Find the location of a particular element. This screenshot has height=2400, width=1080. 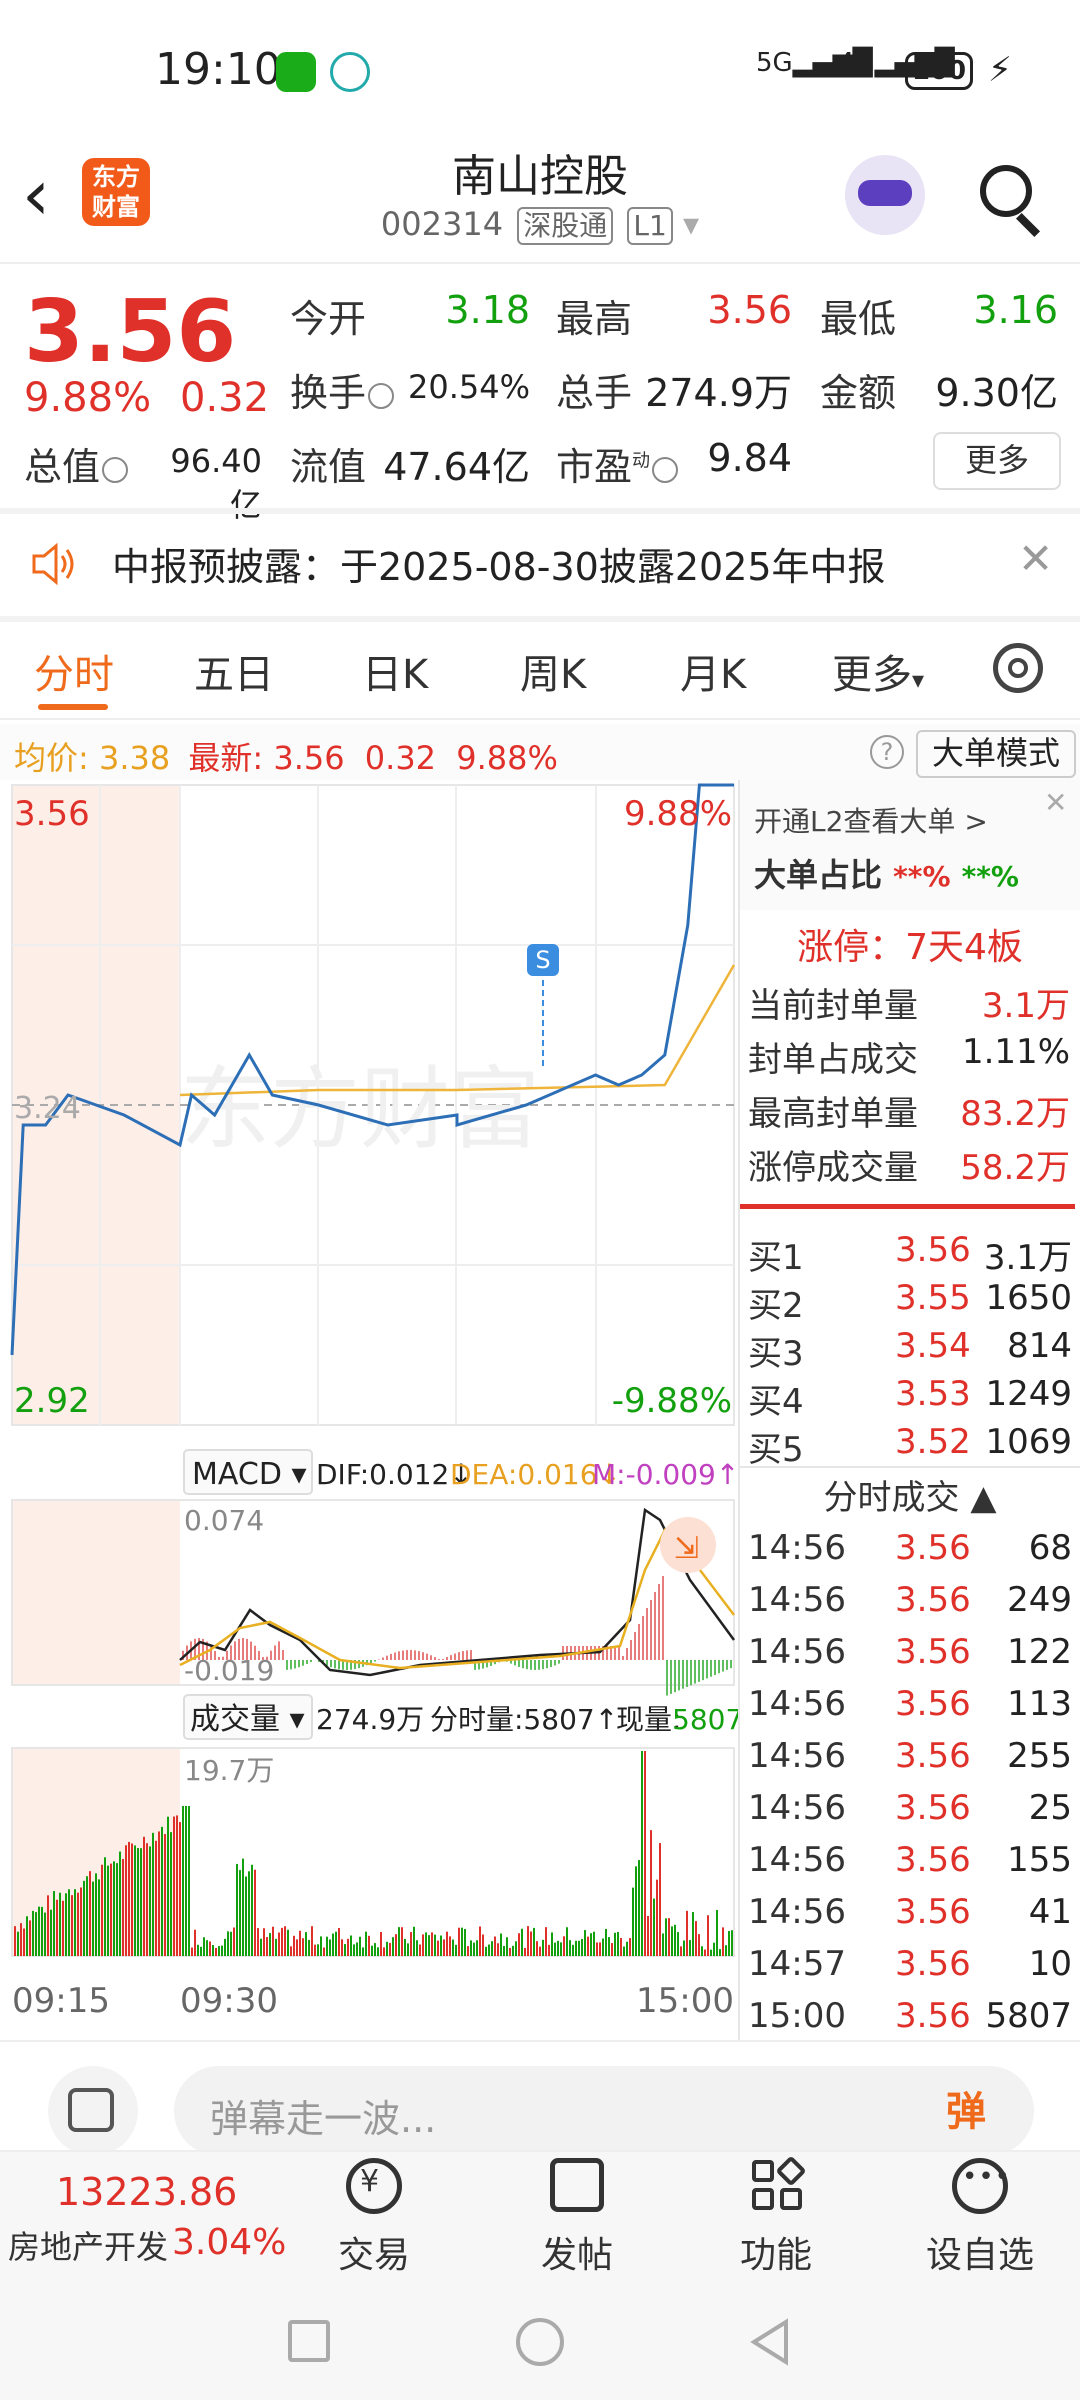

home-icon is located at coordinates (540, 2342).